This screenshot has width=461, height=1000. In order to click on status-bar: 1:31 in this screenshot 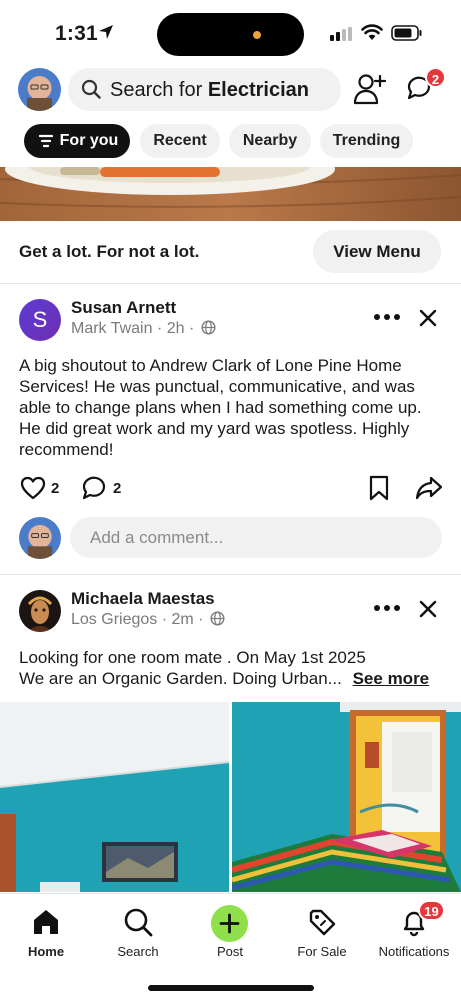, I will do `click(230, 31)`.